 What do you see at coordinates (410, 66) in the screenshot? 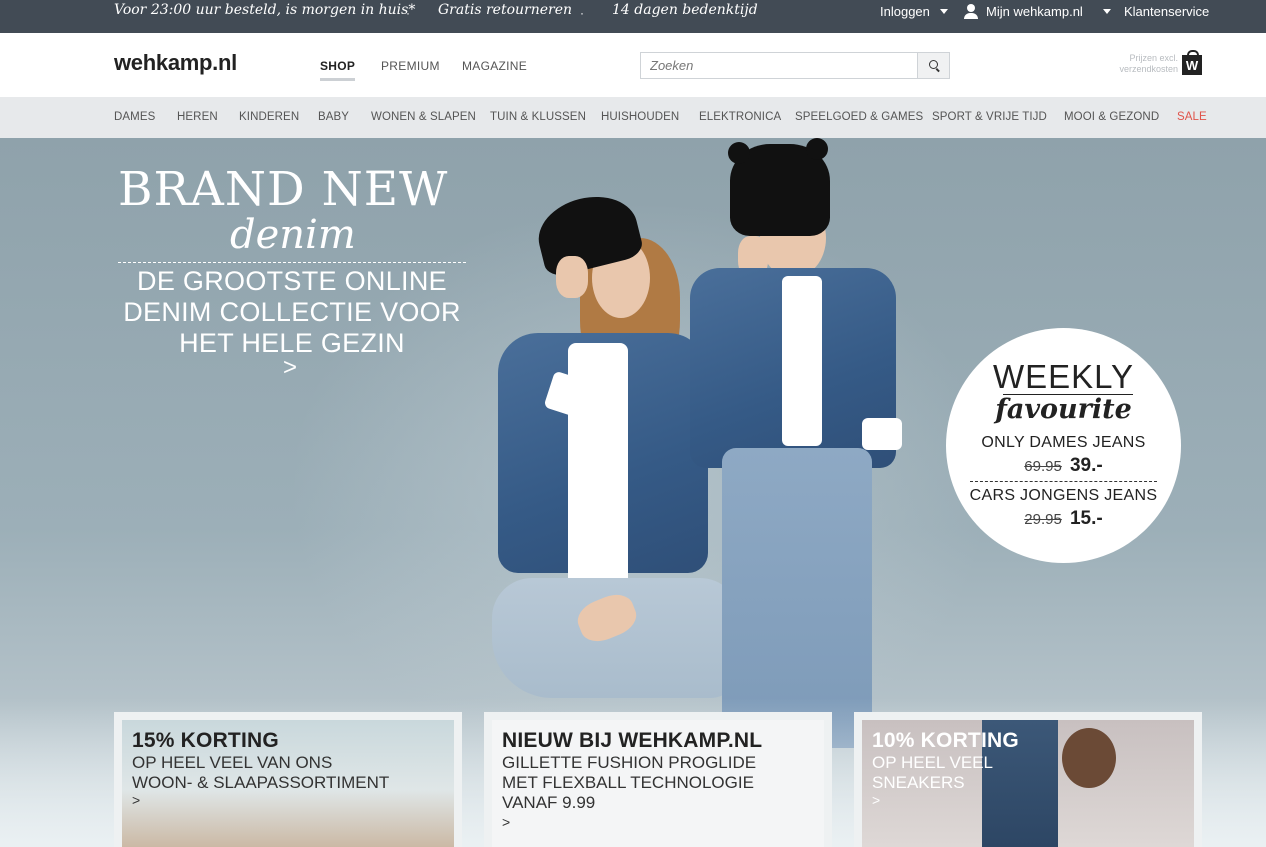
I see `nav-premium: PREMIUM` at bounding box center [410, 66].